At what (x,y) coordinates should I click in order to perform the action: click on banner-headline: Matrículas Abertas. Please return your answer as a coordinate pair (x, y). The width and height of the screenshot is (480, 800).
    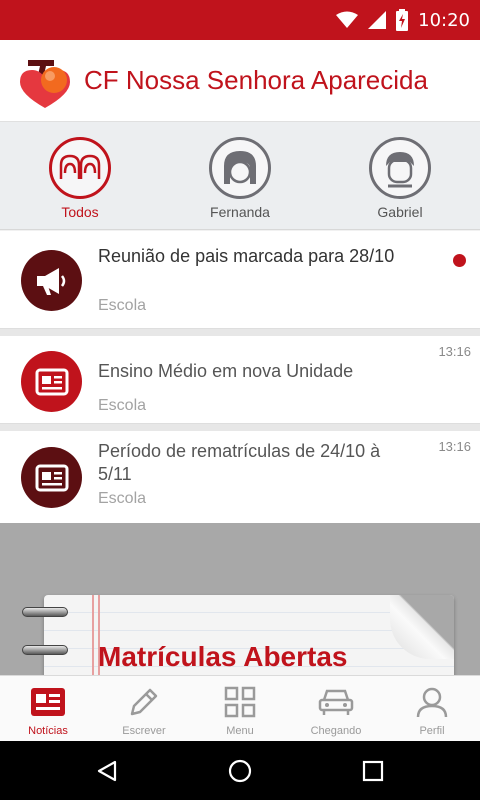
    Looking at the image, I should click on (223, 656).